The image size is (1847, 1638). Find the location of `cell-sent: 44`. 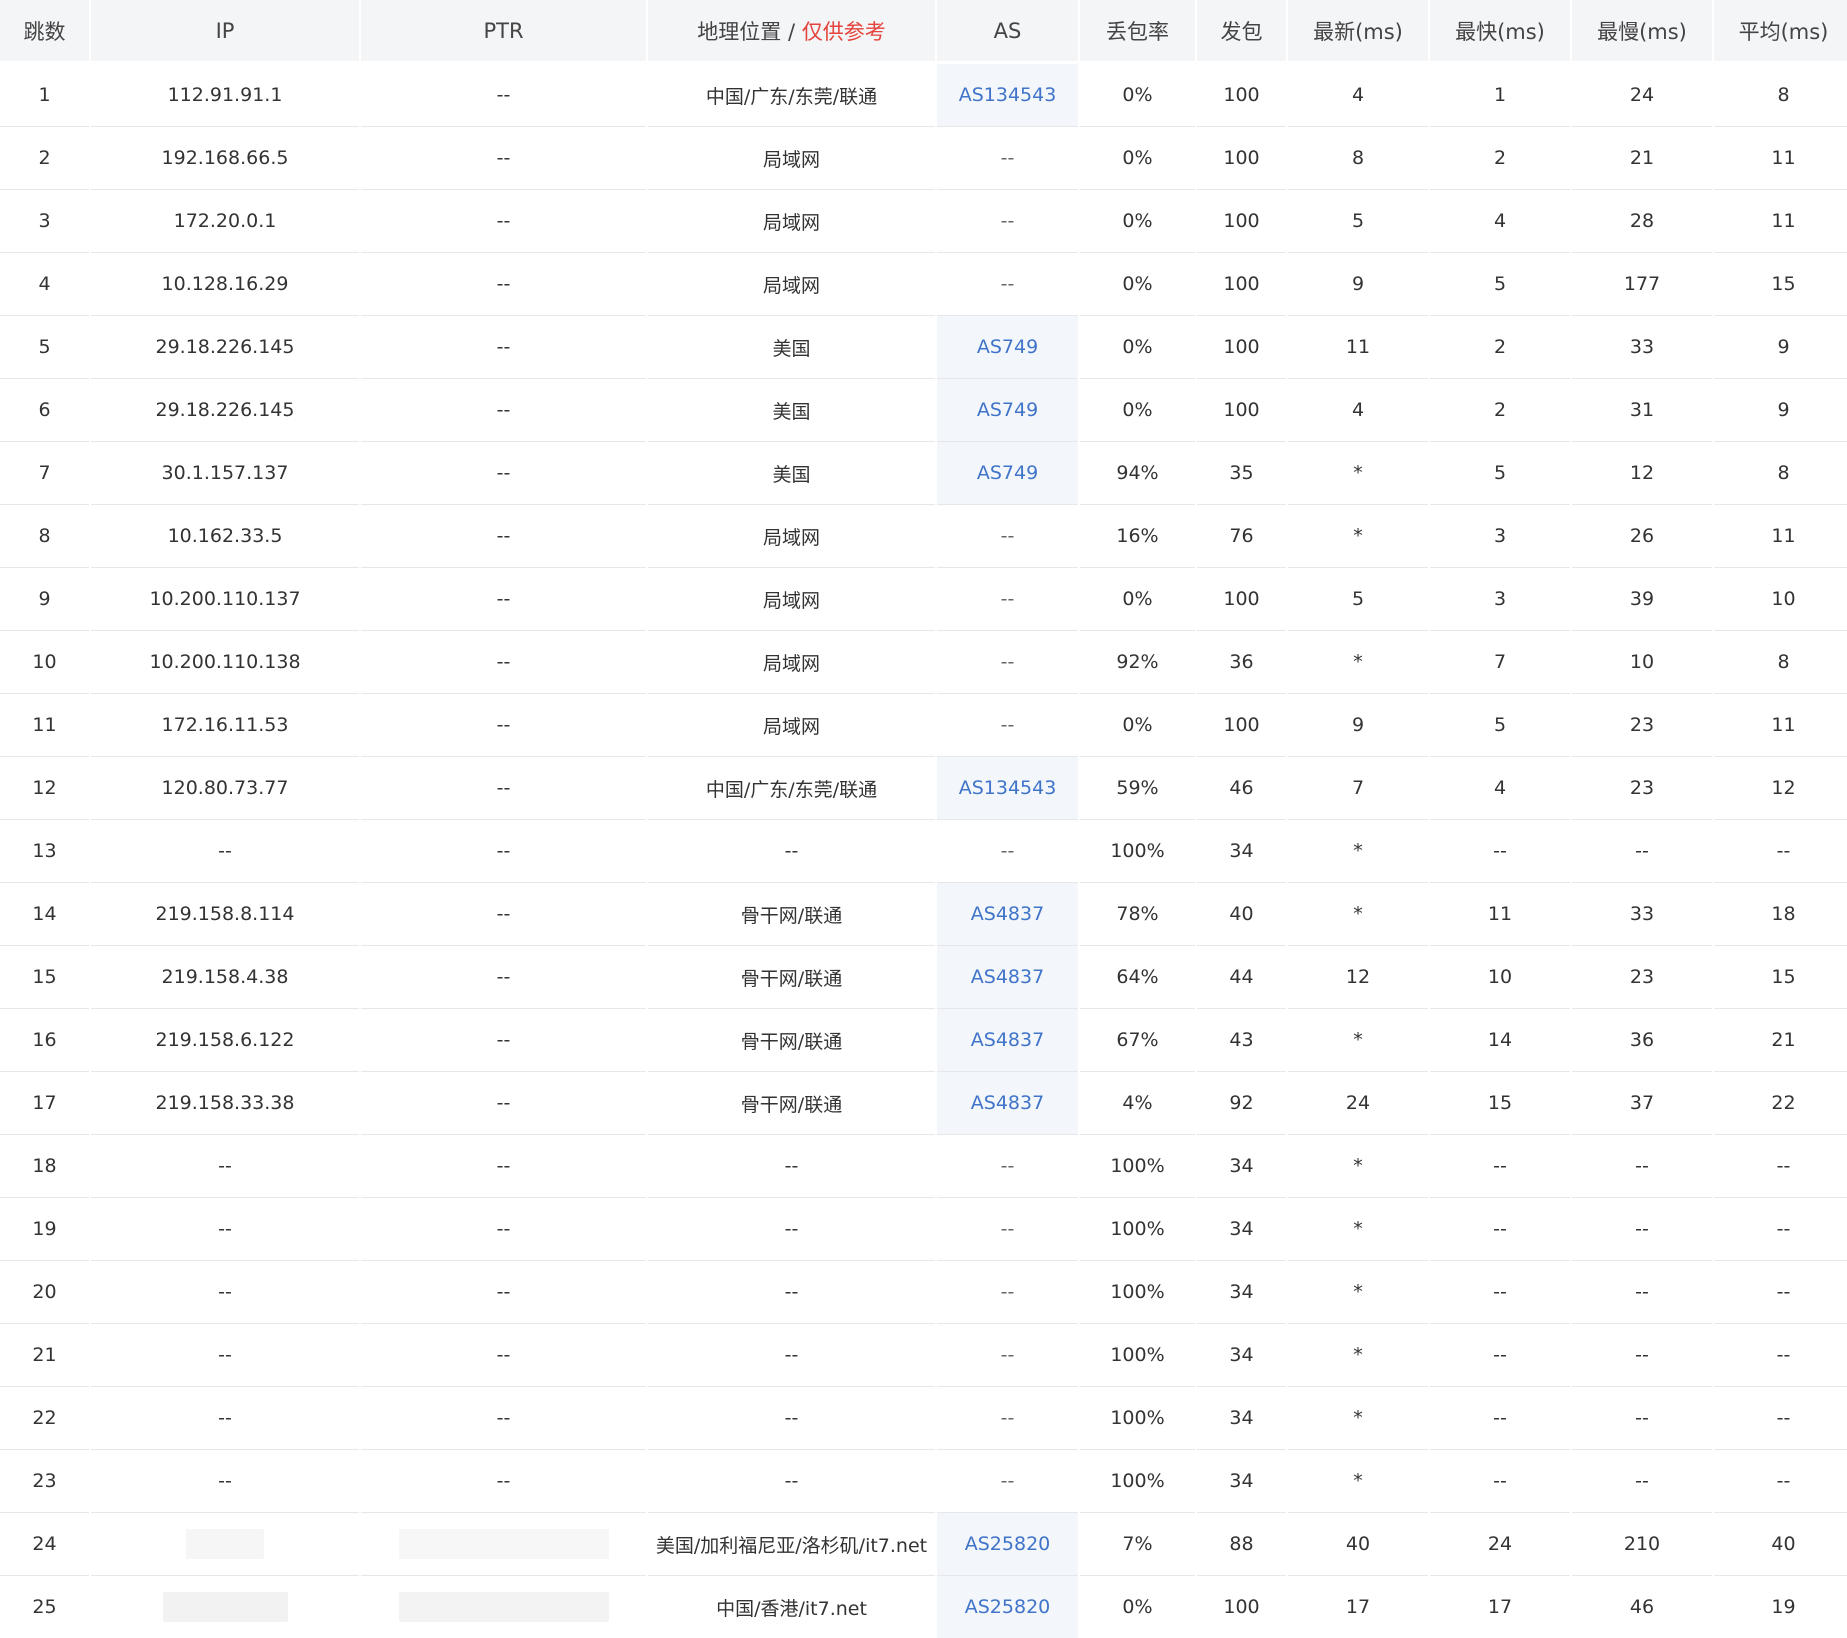

cell-sent: 44 is located at coordinates (1241, 977).